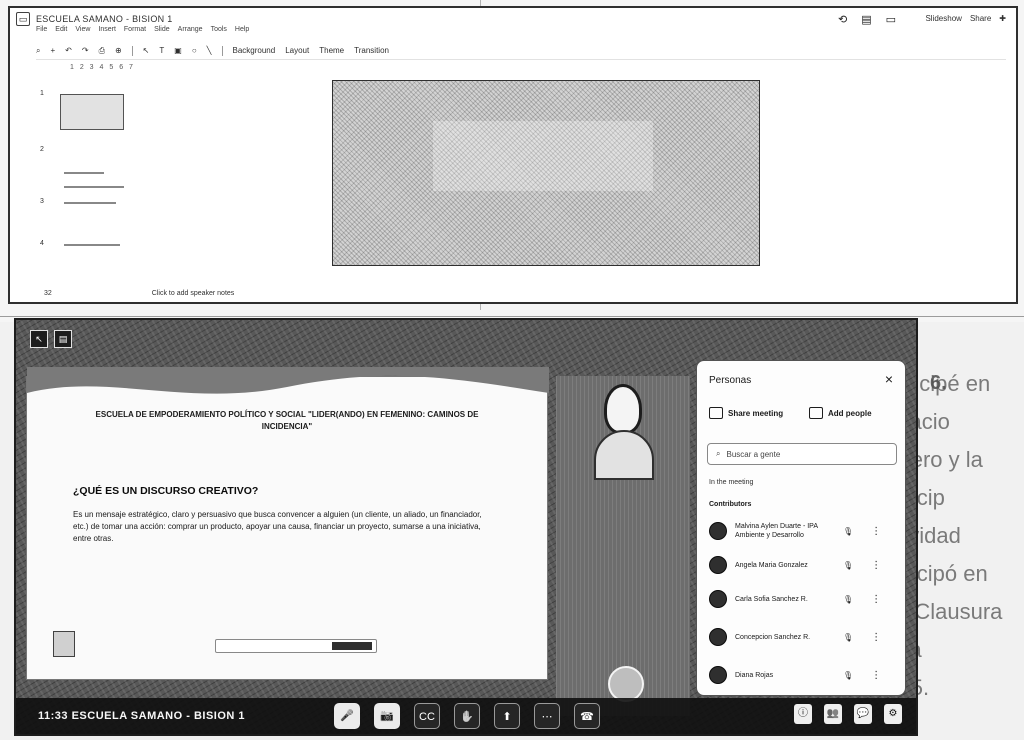  I want to click on menu-tools: Tools, so click(219, 29).